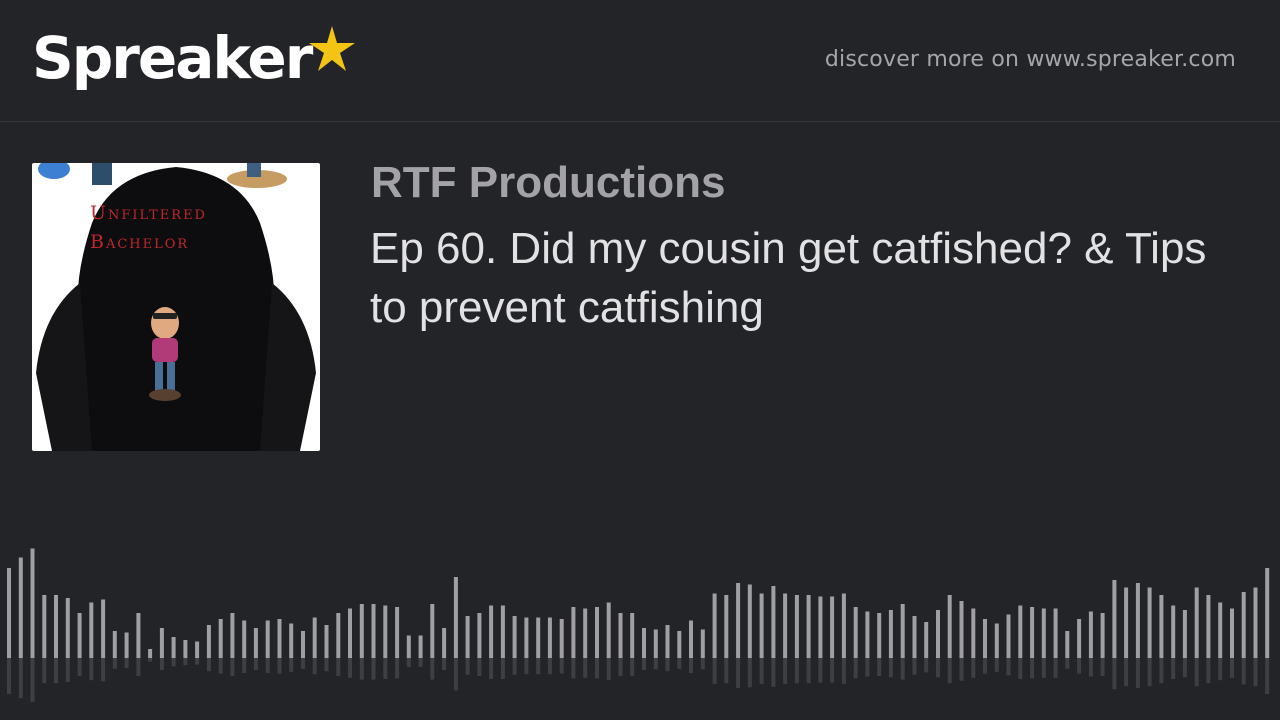 Image resolution: width=1280 pixels, height=720 pixels. What do you see at coordinates (548, 183) in the screenshot?
I see `producer-name: RTF Productions` at bounding box center [548, 183].